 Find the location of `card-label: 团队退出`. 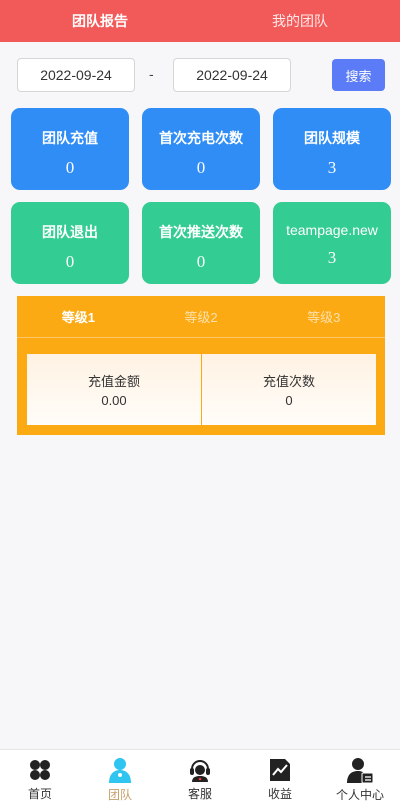

card-label: 团队退出 is located at coordinates (70, 232).